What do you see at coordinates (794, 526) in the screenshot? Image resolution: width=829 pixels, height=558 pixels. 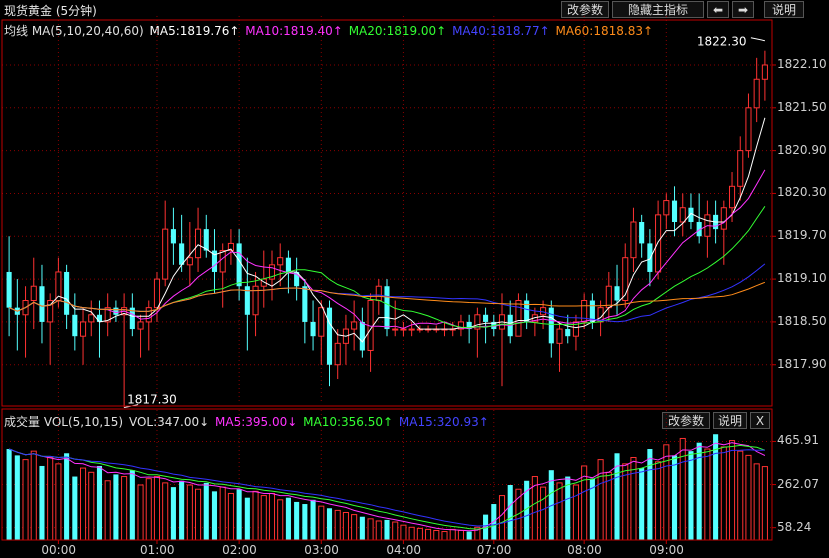 I see `volume-tick-label: 58.24` at bounding box center [794, 526].